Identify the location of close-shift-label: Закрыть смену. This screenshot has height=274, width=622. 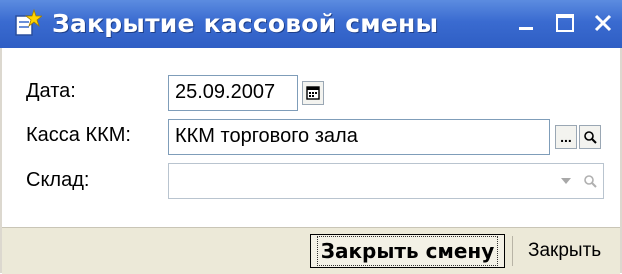
(407, 251).